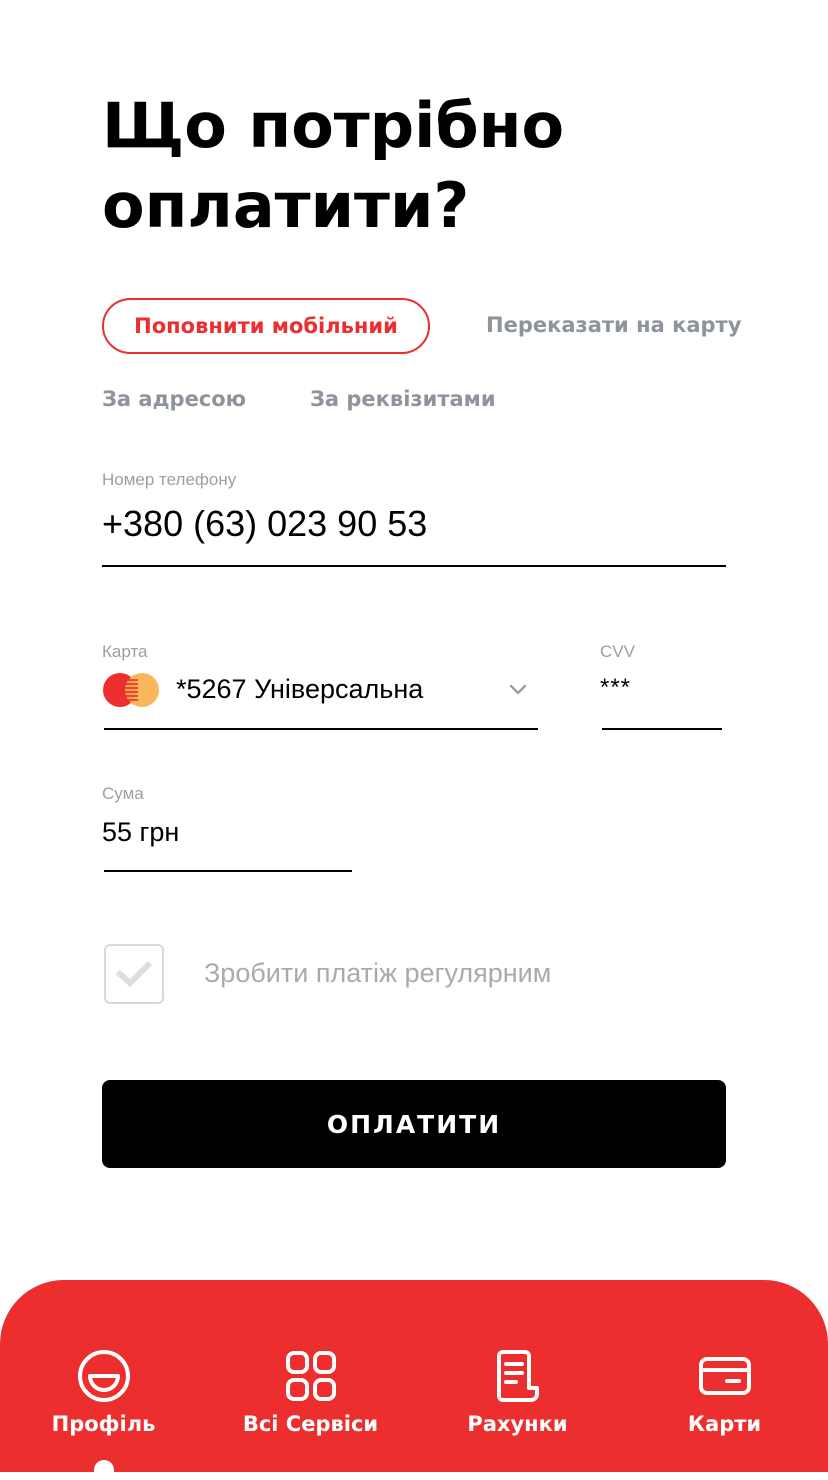 This screenshot has height=1480, width=828. Describe the element at coordinates (422, 166) in the screenshot. I see `page-title: Що потрібно оплатити?` at that location.